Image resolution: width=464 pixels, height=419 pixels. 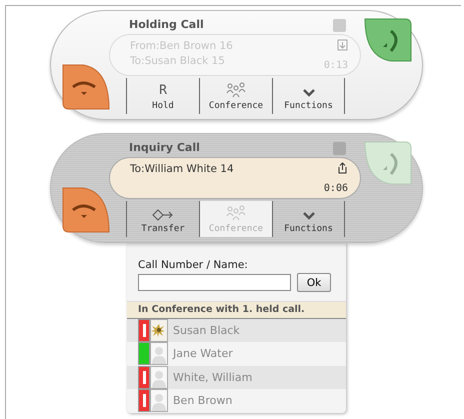 What do you see at coordinates (163, 215) in the screenshot?
I see `transfer-arrow-icon` at bounding box center [163, 215].